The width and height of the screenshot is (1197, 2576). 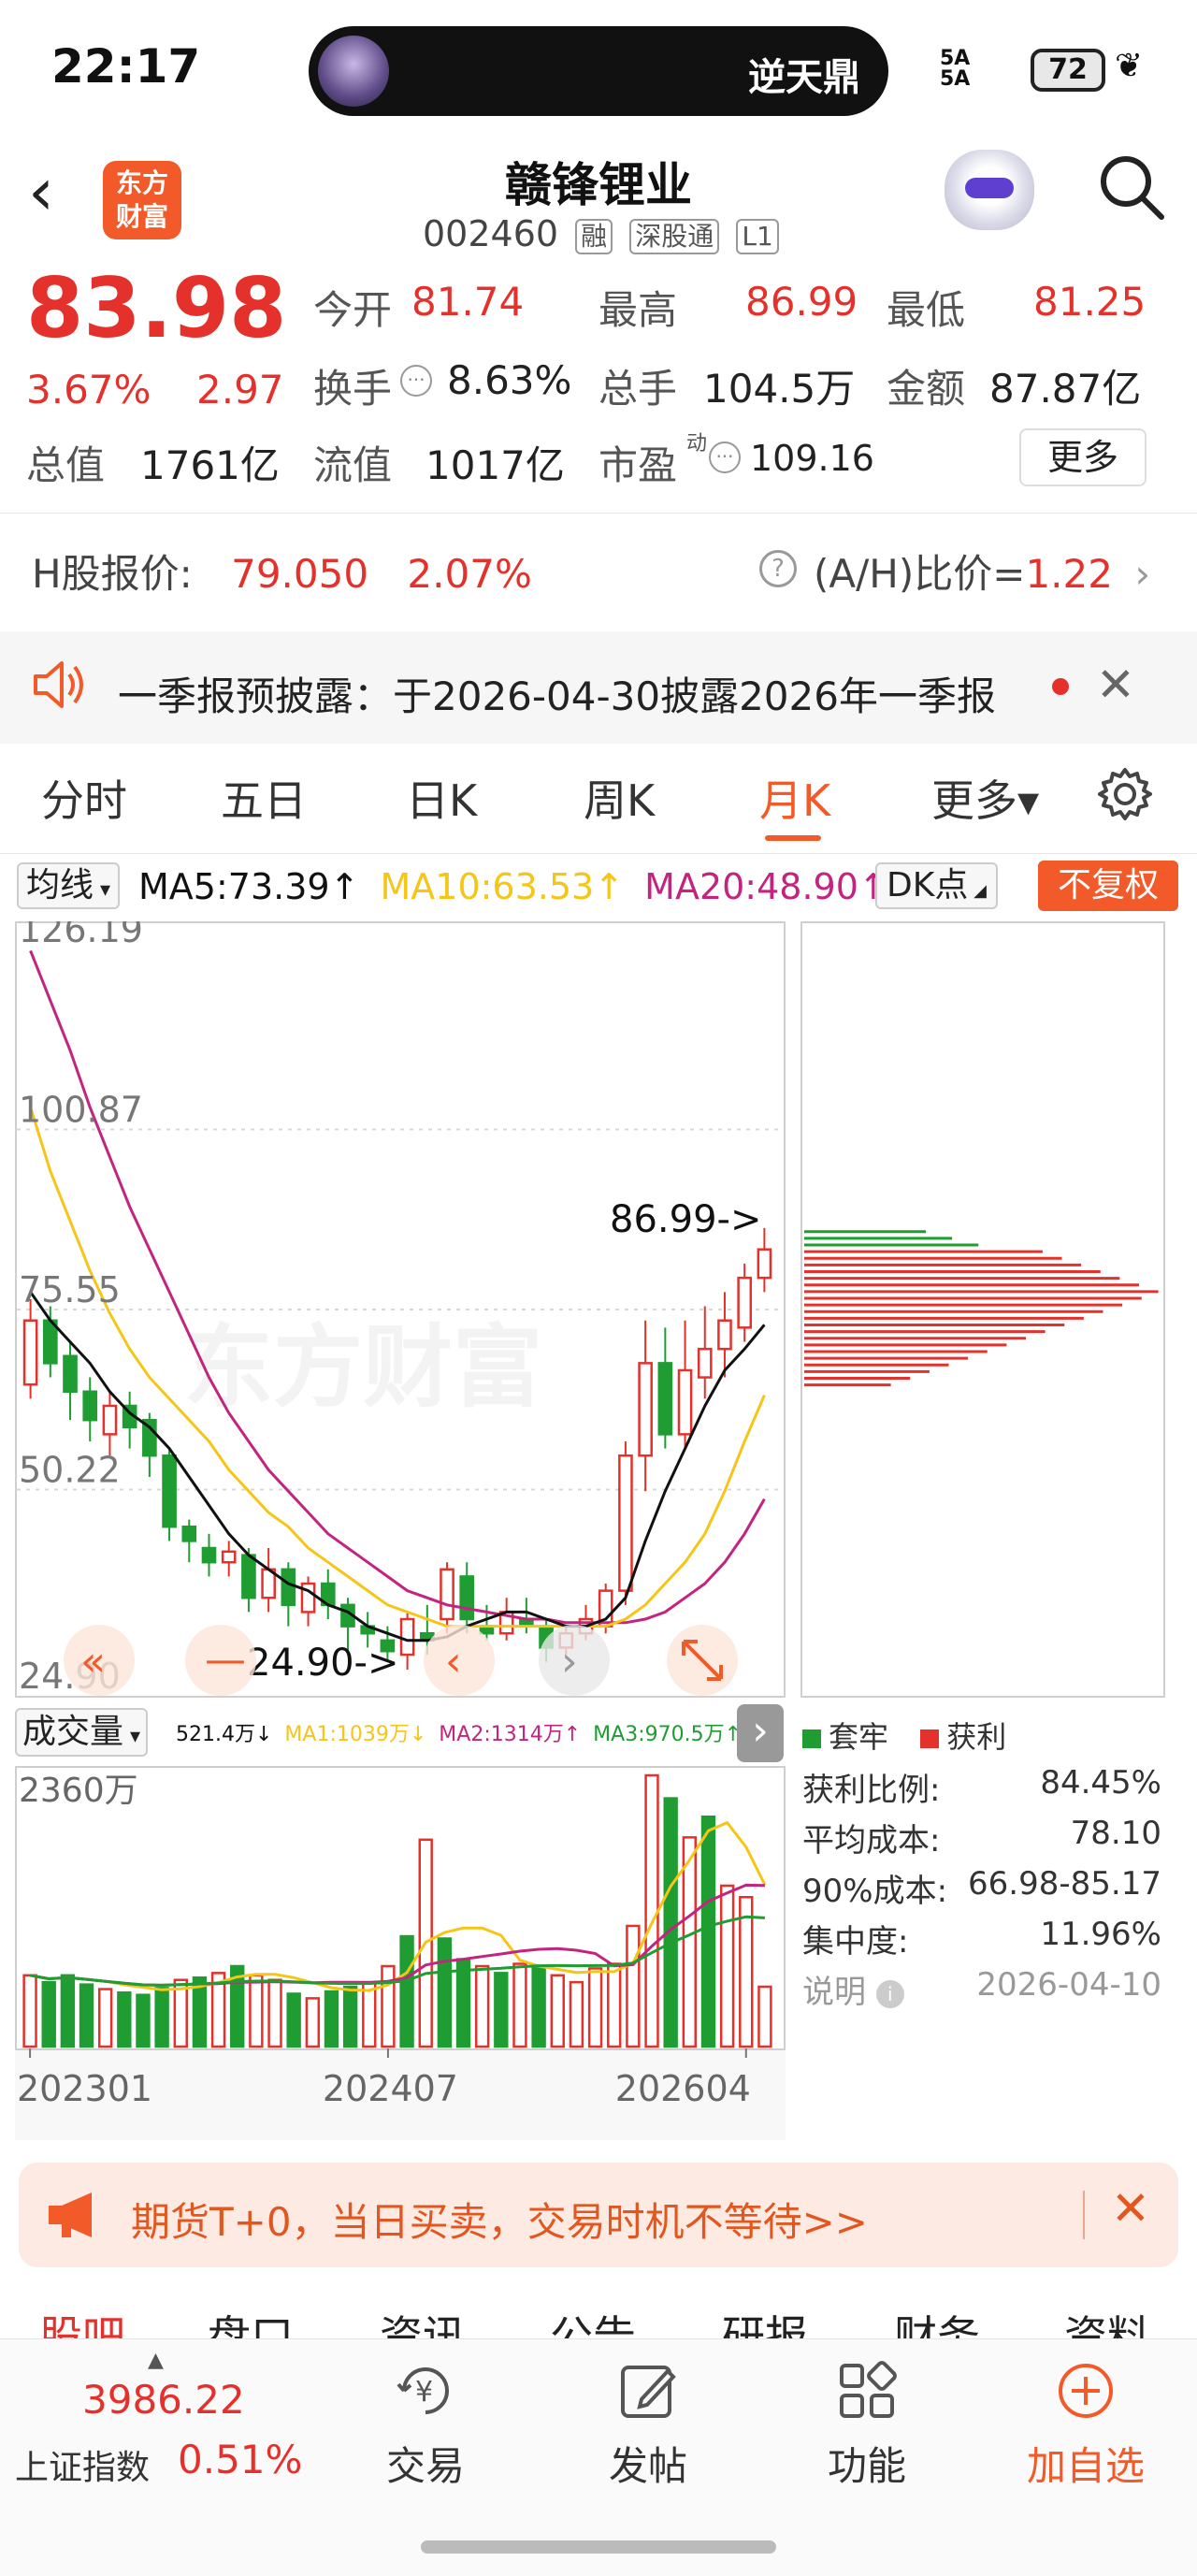 I want to click on robot-assistant-icon, so click(x=989, y=190).